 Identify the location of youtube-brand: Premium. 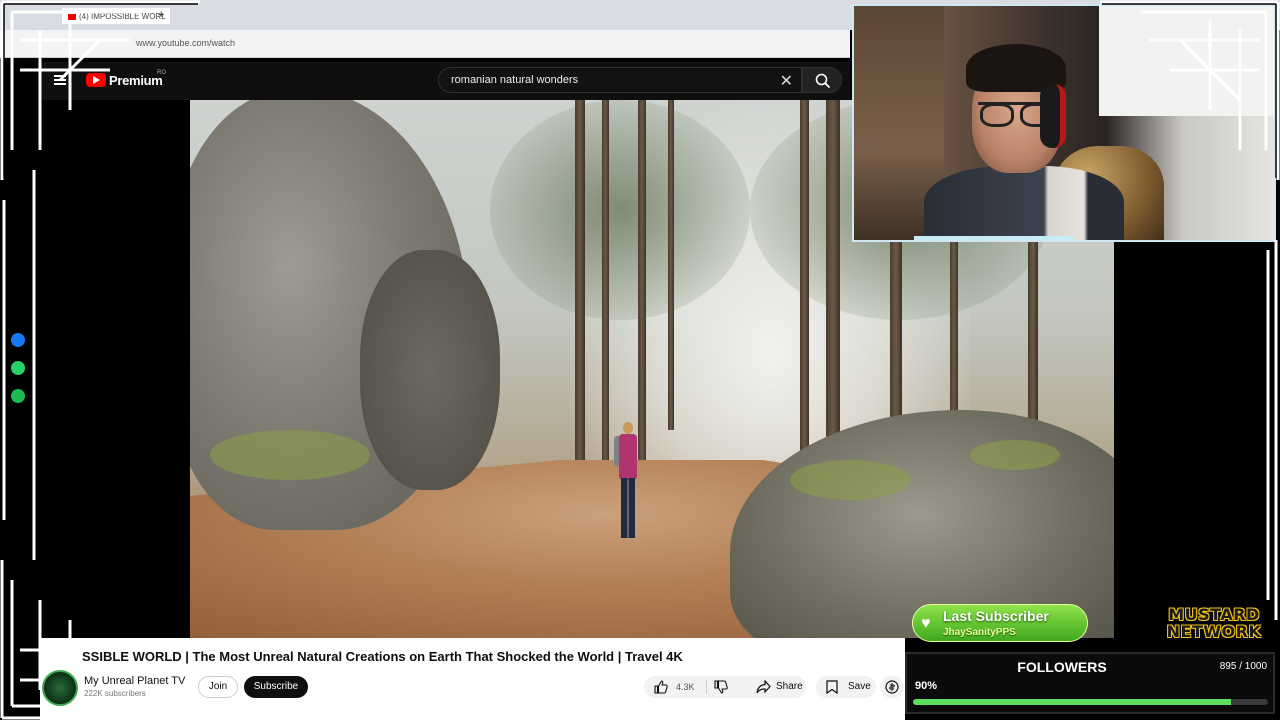
(136, 80).